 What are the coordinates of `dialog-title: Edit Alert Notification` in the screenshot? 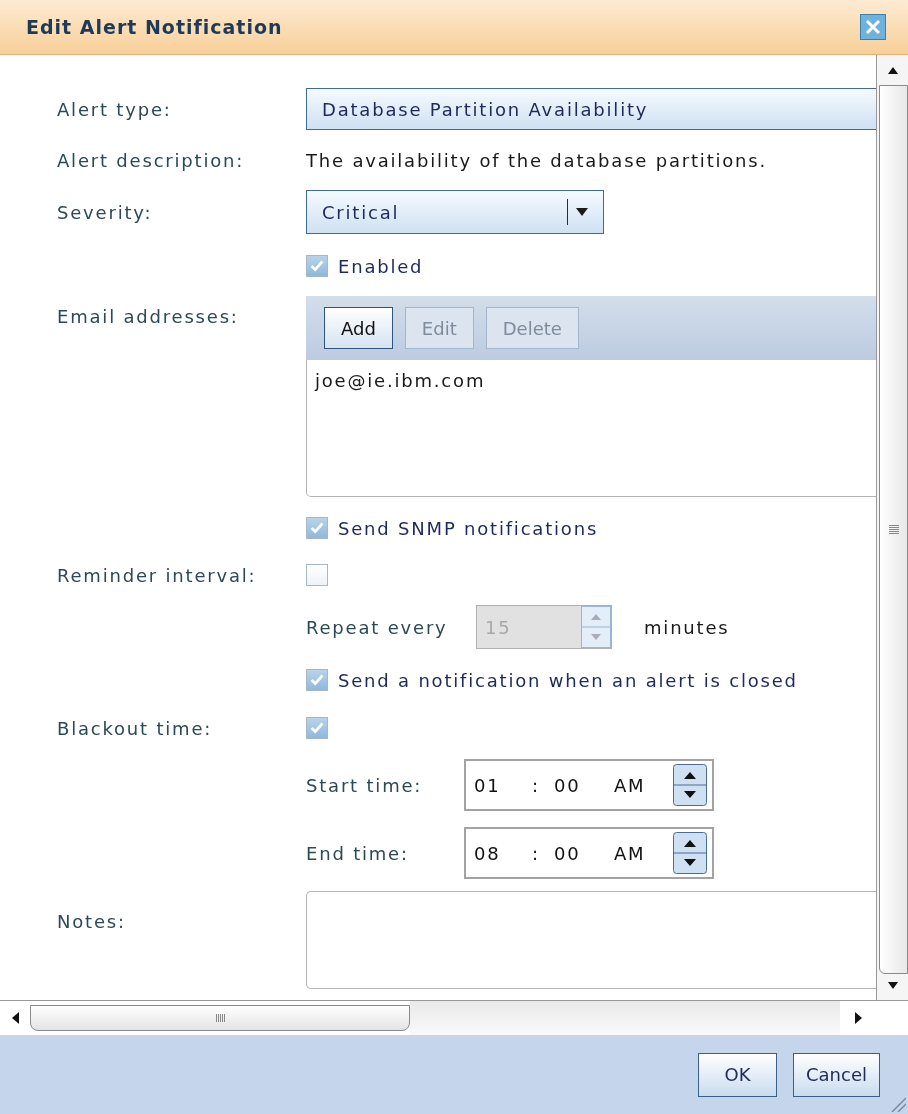 It's located at (154, 27).